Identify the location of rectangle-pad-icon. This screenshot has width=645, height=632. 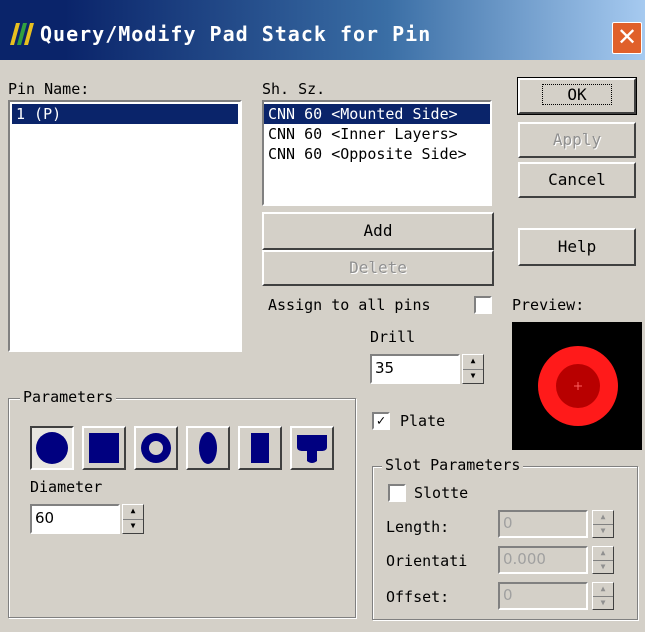
(260, 448).